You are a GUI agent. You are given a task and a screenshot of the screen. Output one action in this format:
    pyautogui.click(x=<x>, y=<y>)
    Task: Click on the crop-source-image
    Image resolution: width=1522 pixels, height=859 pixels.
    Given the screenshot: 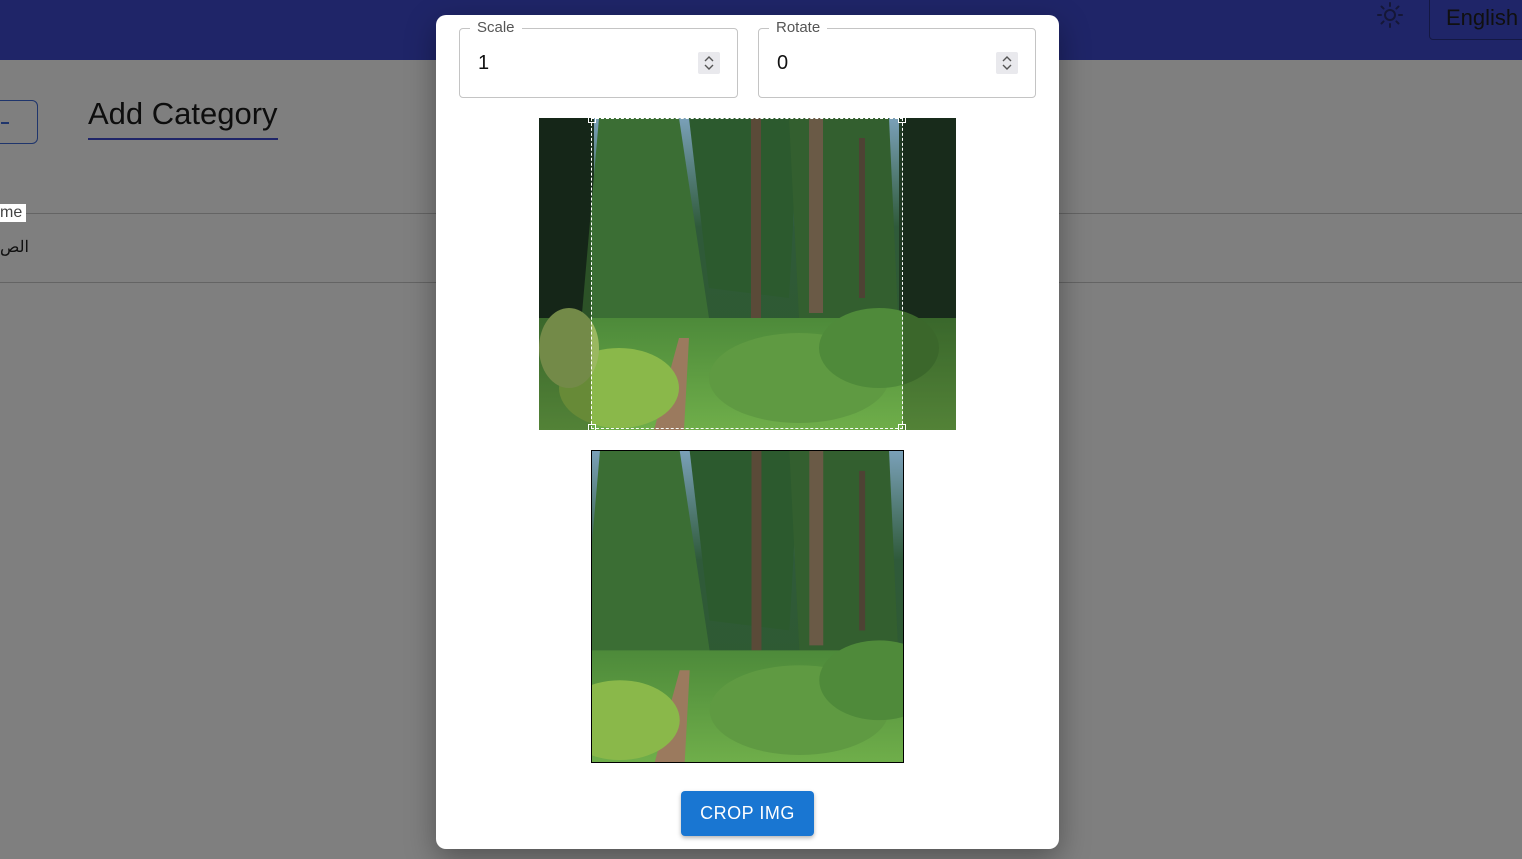 What is the action you would take?
    pyautogui.click(x=747, y=274)
    